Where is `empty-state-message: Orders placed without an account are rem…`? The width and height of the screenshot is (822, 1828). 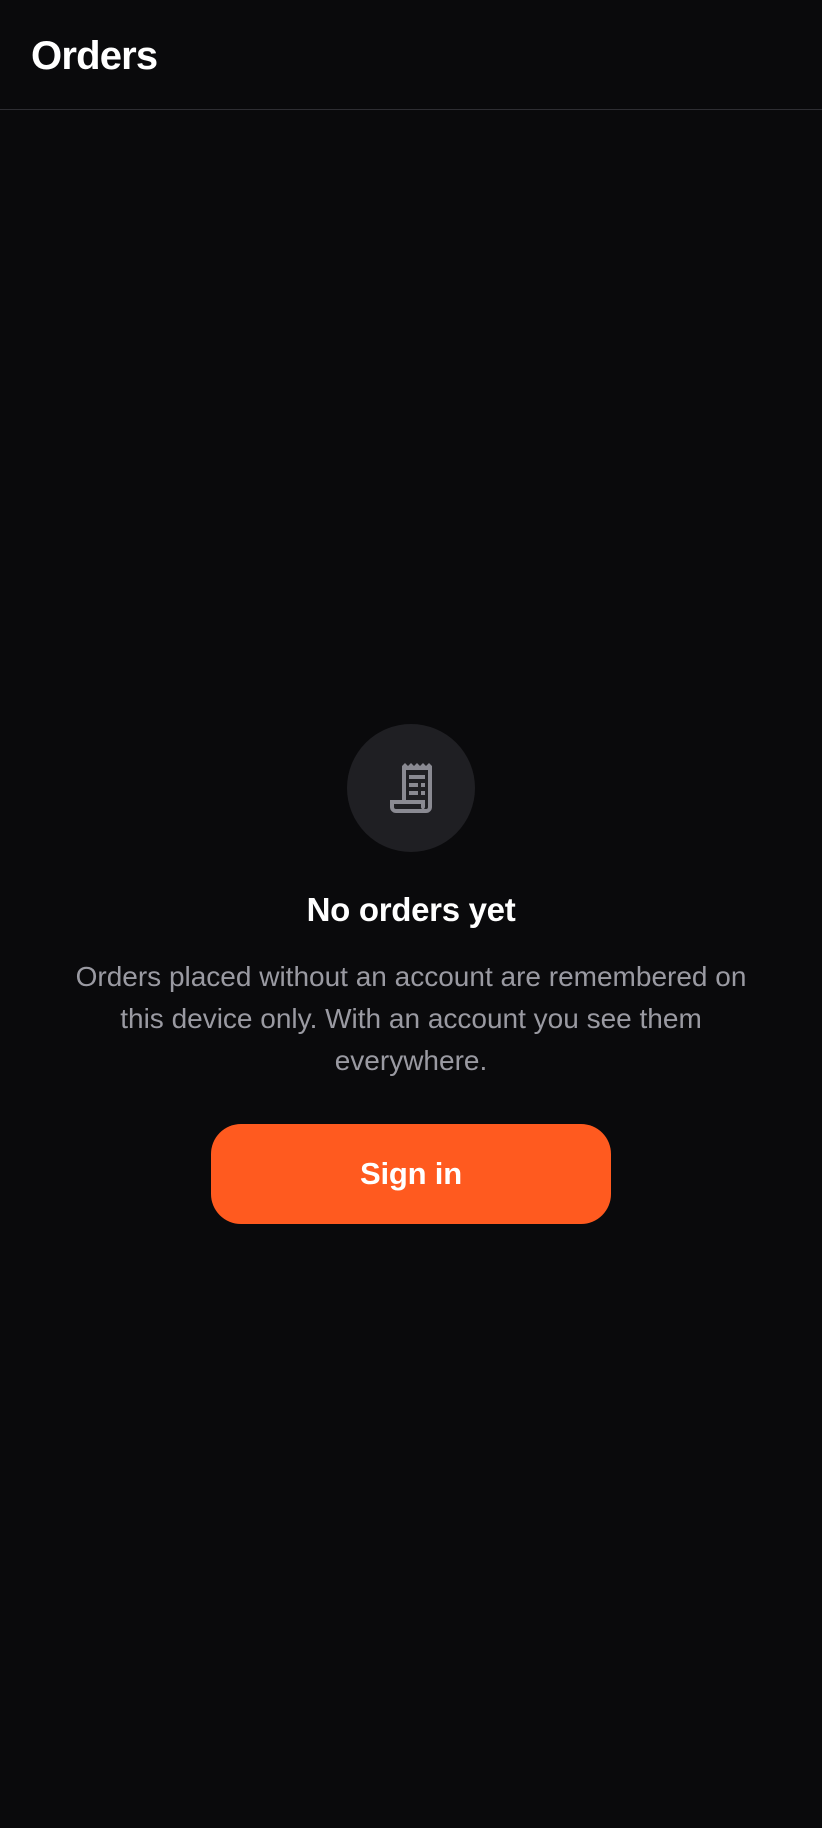 empty-state-message: Orders placed without an account are rem… is located at coordinates (411, 1018).